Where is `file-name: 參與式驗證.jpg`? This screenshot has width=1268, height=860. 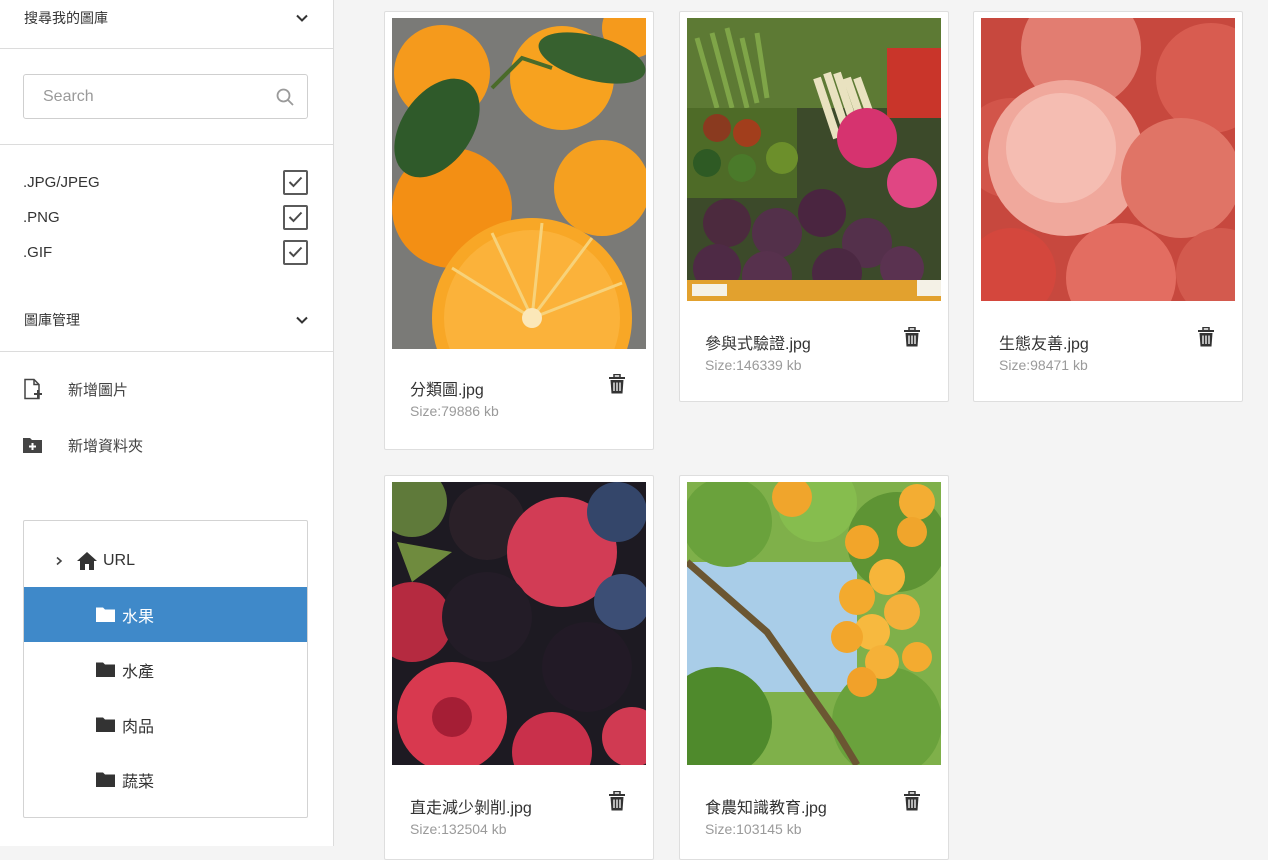 file-name: 參與式驗證.jpg is located at coordinates (758, 344).